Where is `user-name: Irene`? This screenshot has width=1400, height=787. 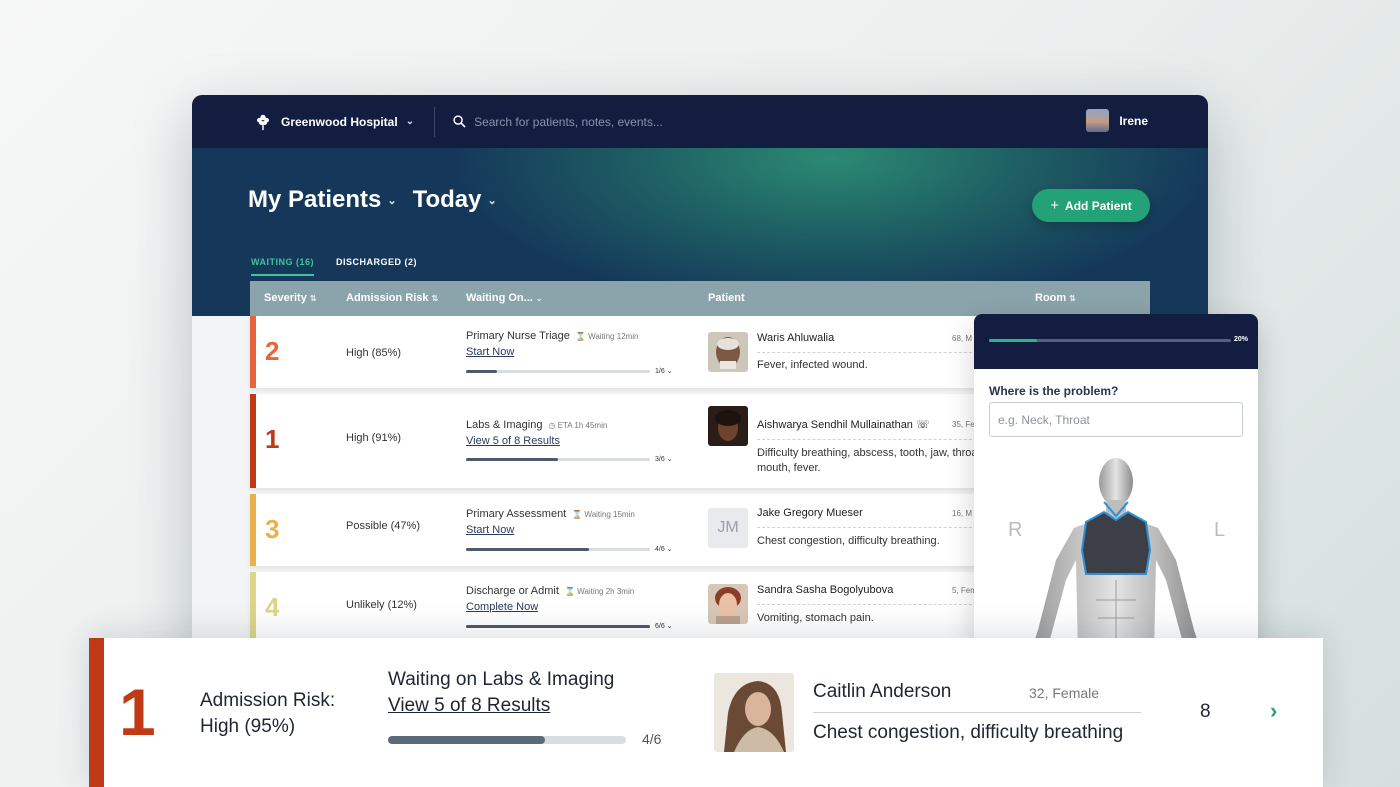 user-name: Irene is located at coordinates (1133, 120).